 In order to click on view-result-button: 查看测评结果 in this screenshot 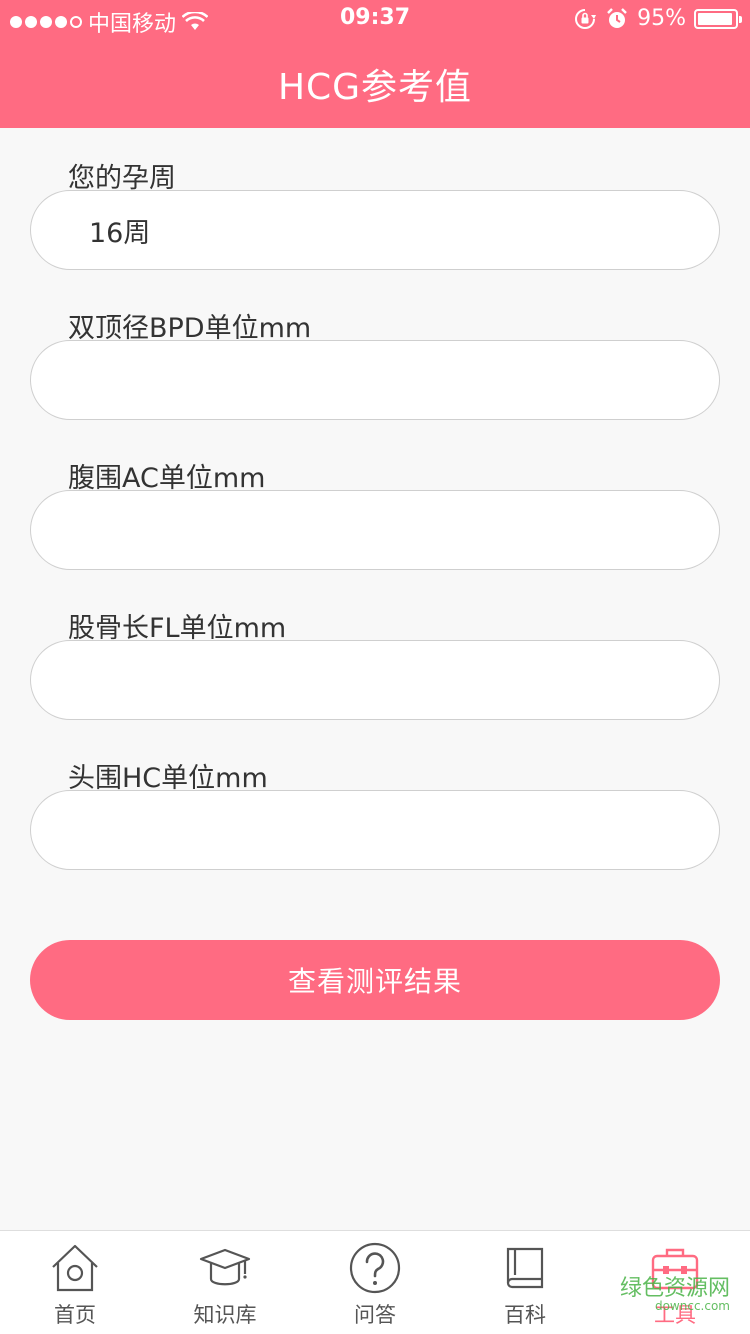, I will do `click(375, 980)`.